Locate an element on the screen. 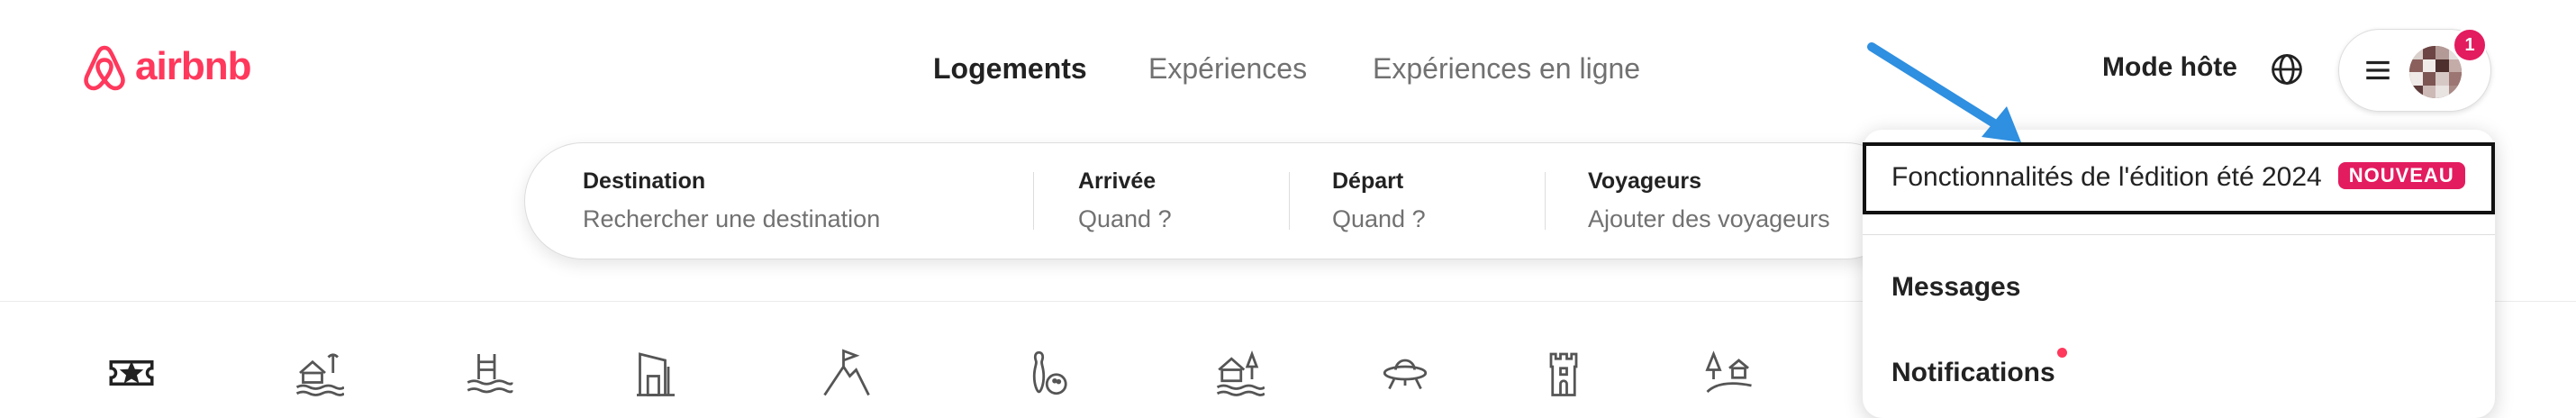  menu-item-notifications: Notifications is located at coordinates (1979, 368).